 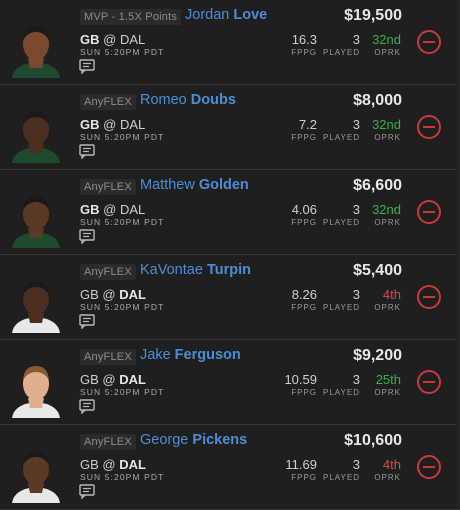 I want to click on fppg-value: 11.69, so click(x=301, y=464).